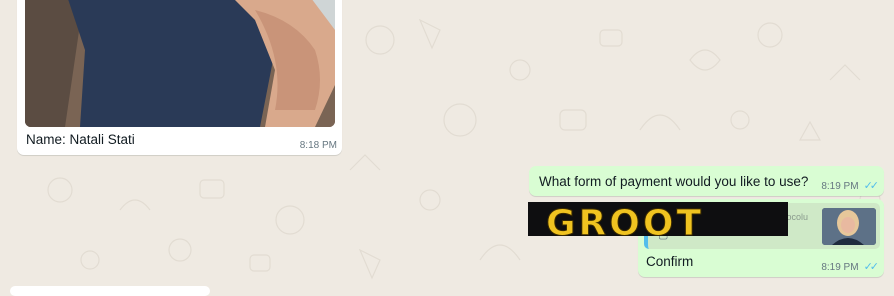 Image resolution: width=894 pixels, height=296 pixels. I want to click on message-text: Confirm, so click(670, 261).